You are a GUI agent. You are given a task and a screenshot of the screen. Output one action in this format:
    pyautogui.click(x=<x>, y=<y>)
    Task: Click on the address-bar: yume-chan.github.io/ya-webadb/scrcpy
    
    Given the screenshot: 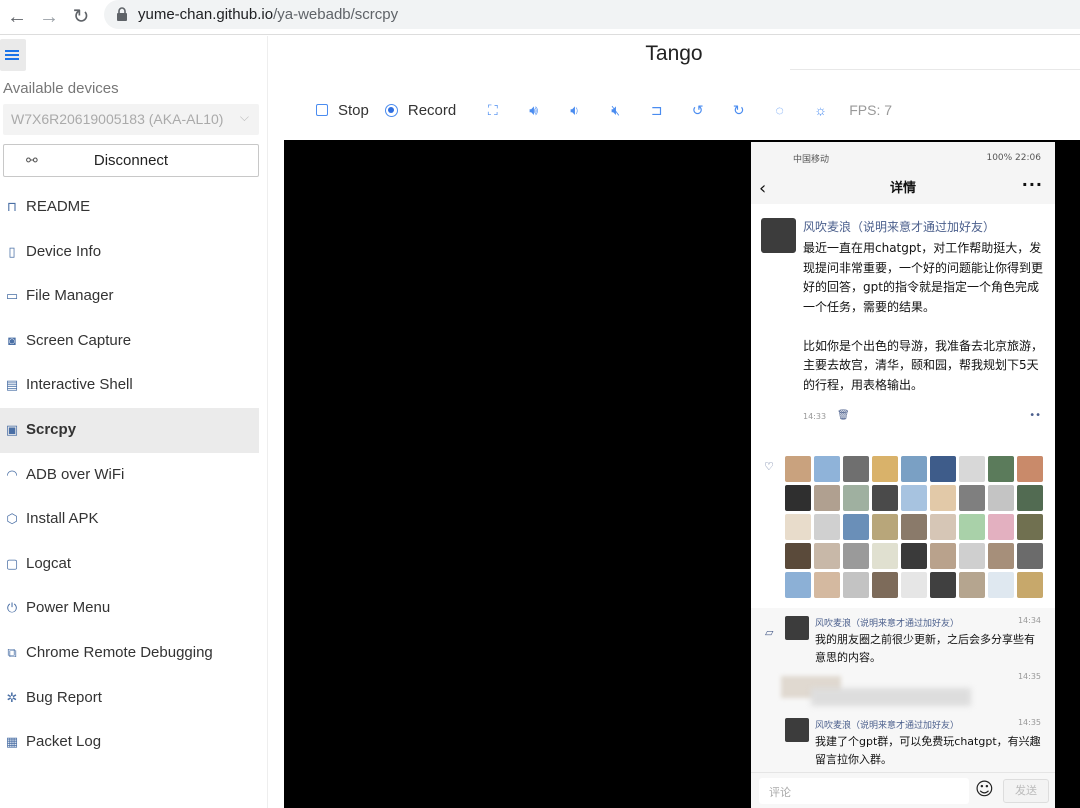 What is the action you would take?
    pyautogui.click(x=592, y=14)
    